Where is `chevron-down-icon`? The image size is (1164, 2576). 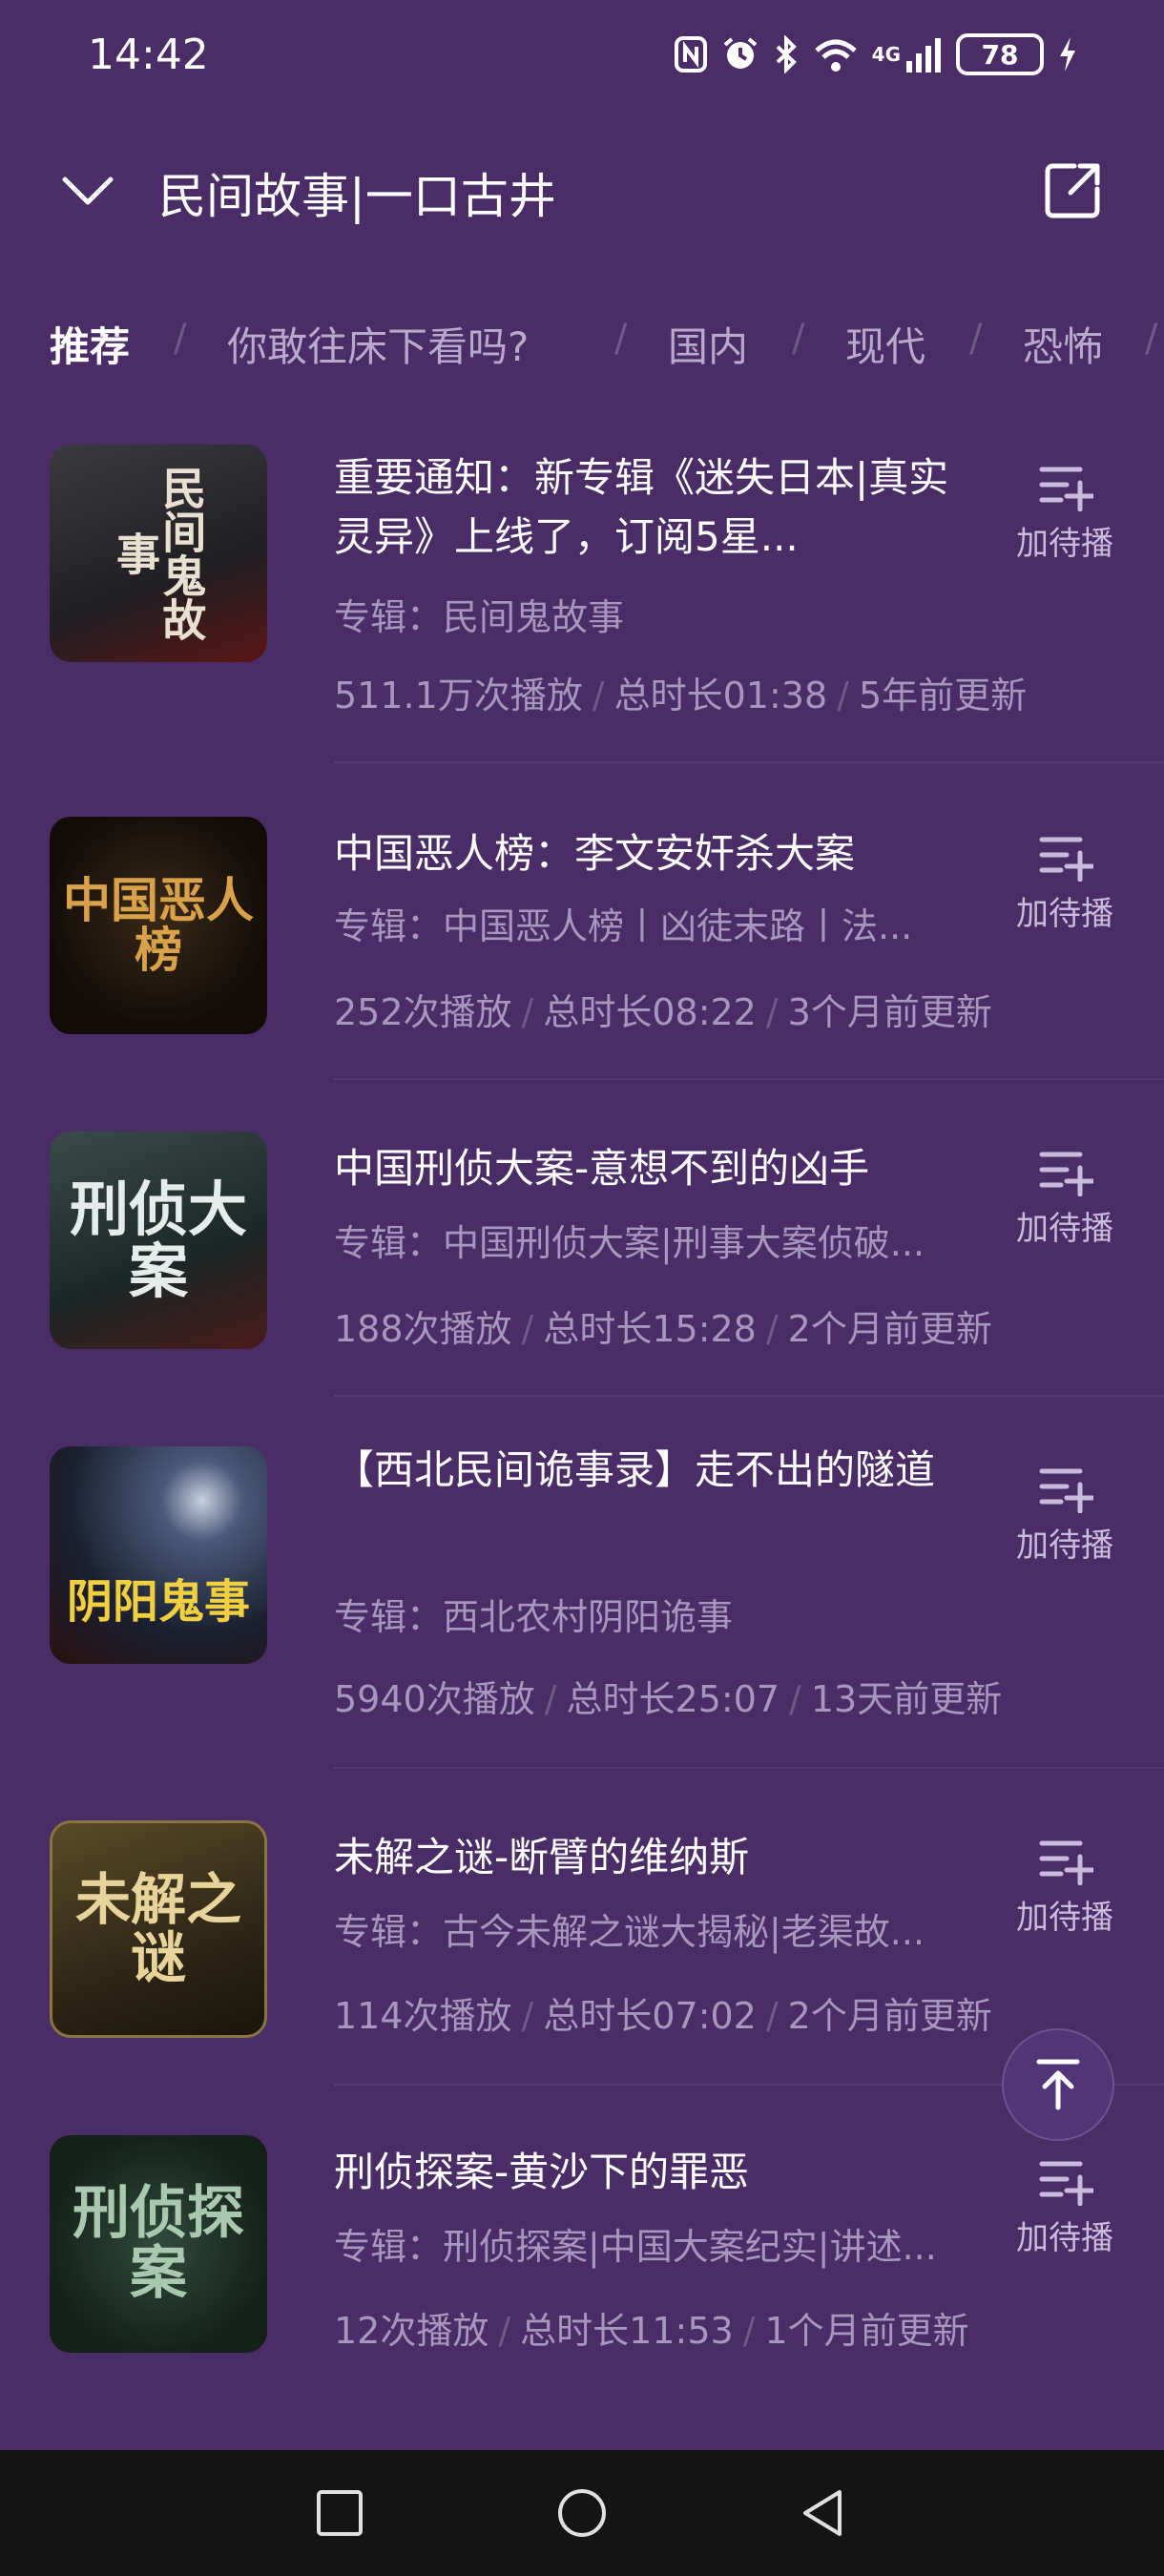 chevron-down-icon is located at coordinates (88, 191).